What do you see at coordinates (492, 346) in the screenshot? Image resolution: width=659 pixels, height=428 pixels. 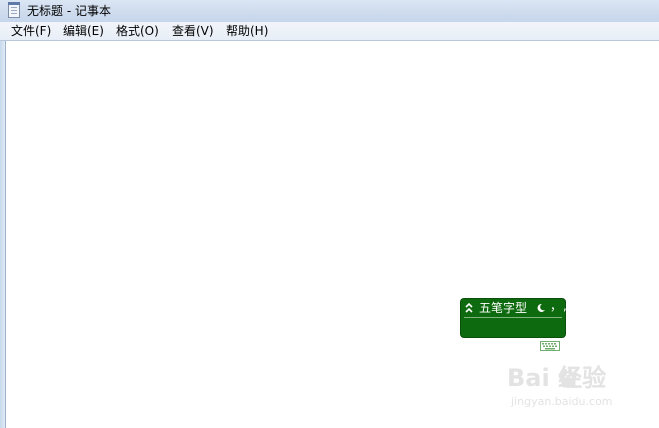 I see `search-icon` at bounding box center [492, 346].